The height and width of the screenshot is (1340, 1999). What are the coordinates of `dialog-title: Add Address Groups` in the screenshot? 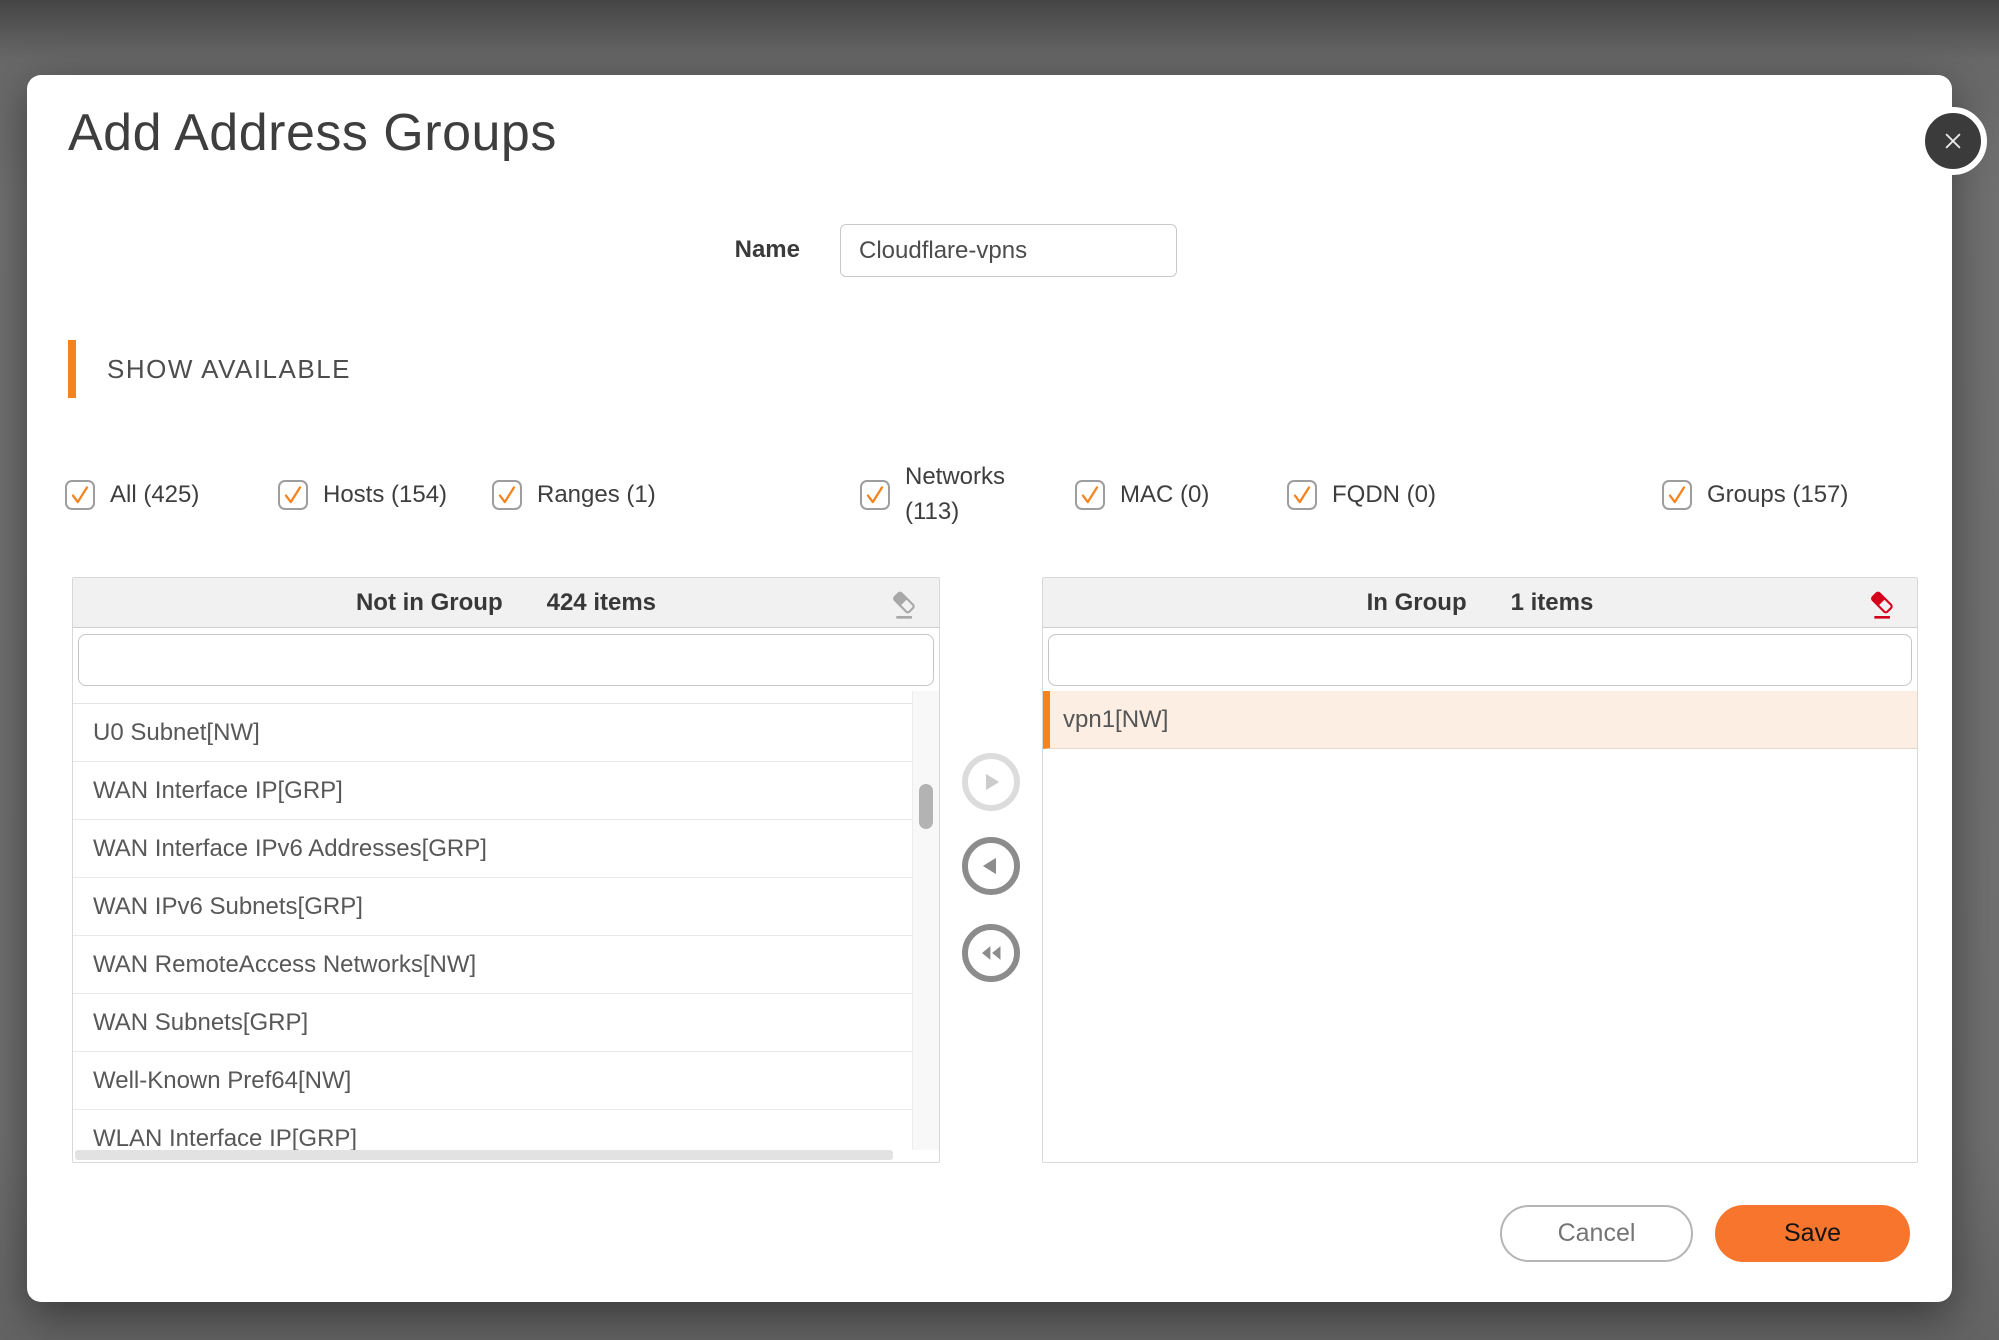 It's located at (312, 133).